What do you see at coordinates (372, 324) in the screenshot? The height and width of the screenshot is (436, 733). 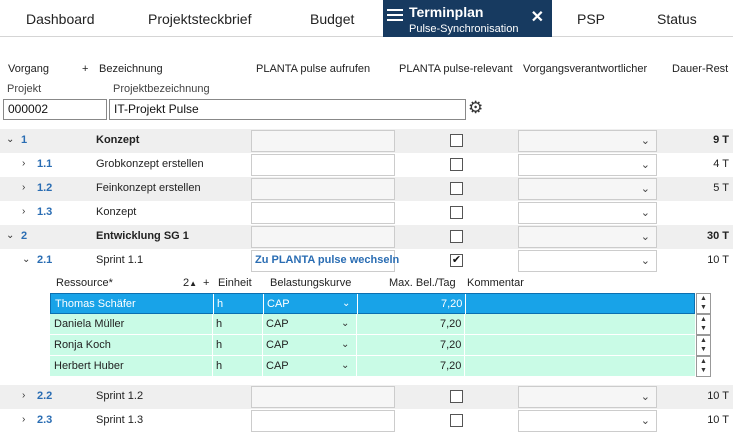 I see `resource-row: Daniela Müller h CAP 7,20 ⌄` at bounding box center [372, 324].